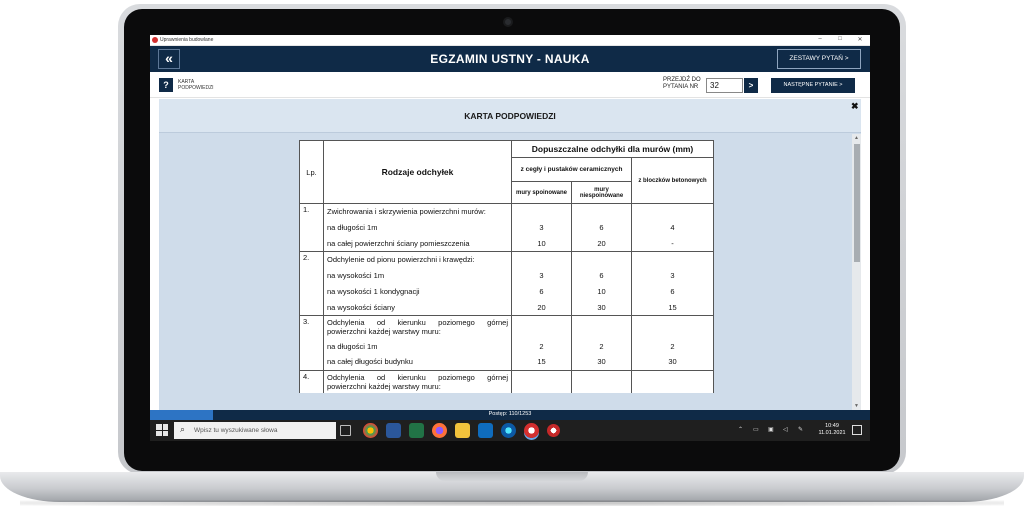  What do you see at coordinates (417, 307) in the screenshot?
I see `deviation-label: na wysokości ściany` at bounding box center [417, 307].